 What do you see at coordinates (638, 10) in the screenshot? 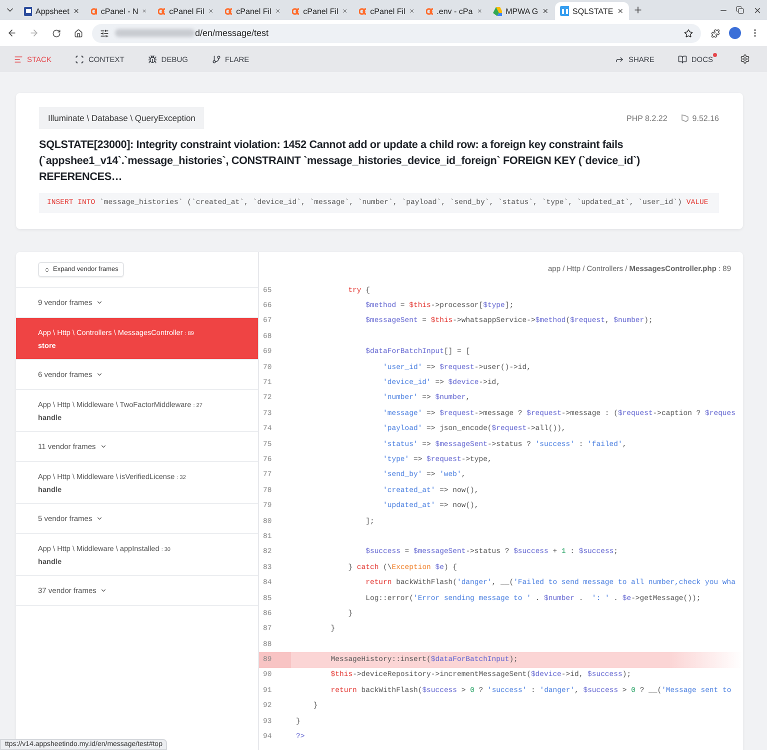
I see `plus-icon` at bounding box center [638, 10].